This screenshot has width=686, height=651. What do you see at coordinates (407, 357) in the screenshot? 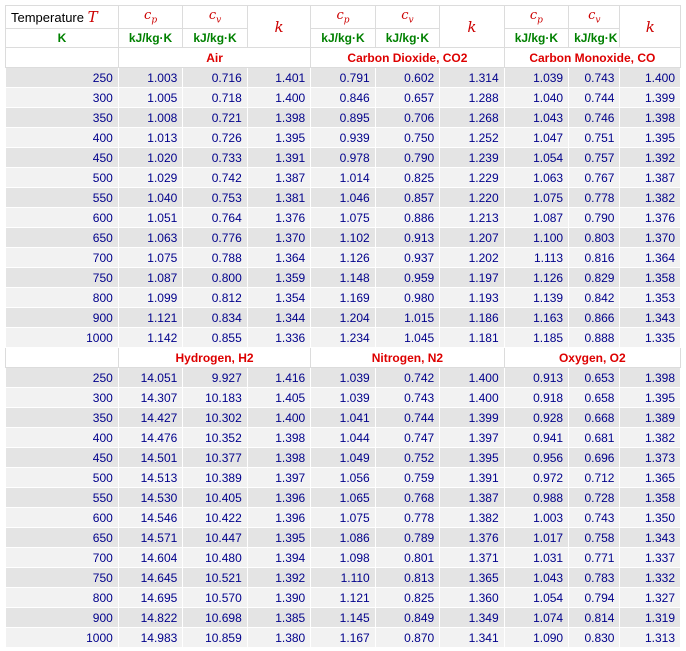
I see `gas-name: Nitrogen, N2` at bounding box center [407, 357].